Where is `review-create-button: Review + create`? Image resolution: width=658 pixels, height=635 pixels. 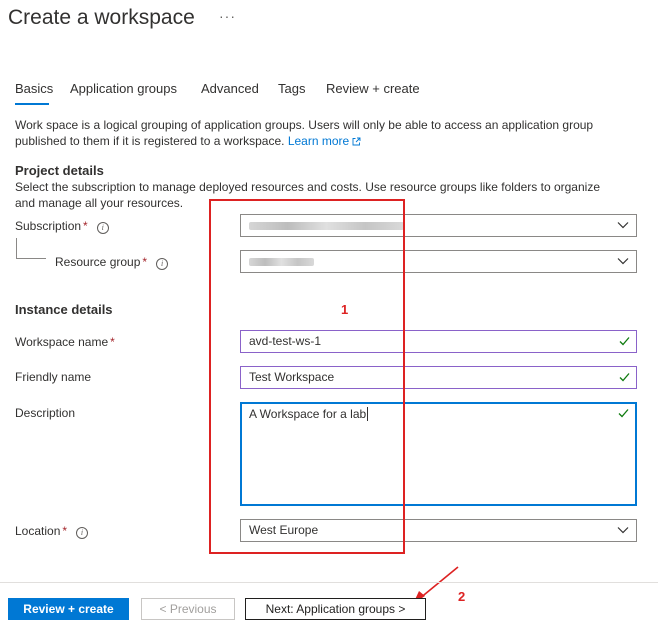
review-create-button: Review + create is located at coordinates (68, 609).